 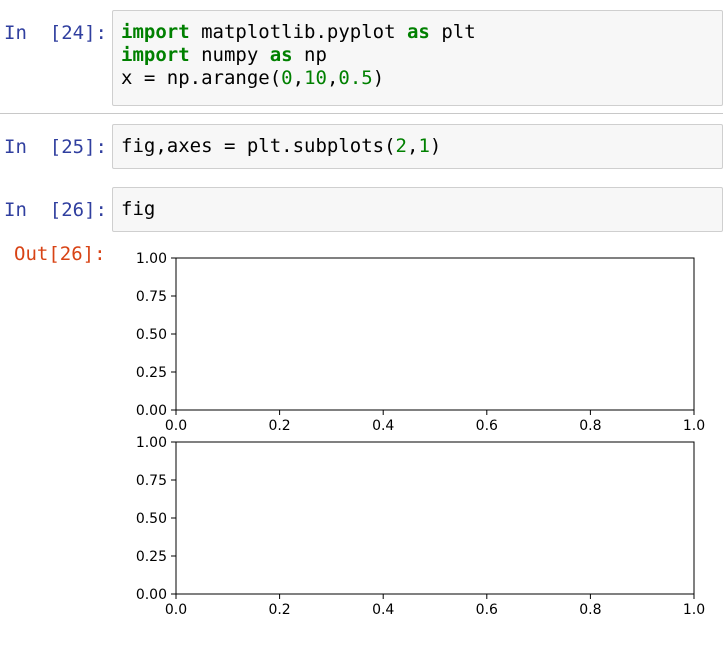 I want to click on code-text: fig,axes = plt.subplots(, so click(x=258, y=146).